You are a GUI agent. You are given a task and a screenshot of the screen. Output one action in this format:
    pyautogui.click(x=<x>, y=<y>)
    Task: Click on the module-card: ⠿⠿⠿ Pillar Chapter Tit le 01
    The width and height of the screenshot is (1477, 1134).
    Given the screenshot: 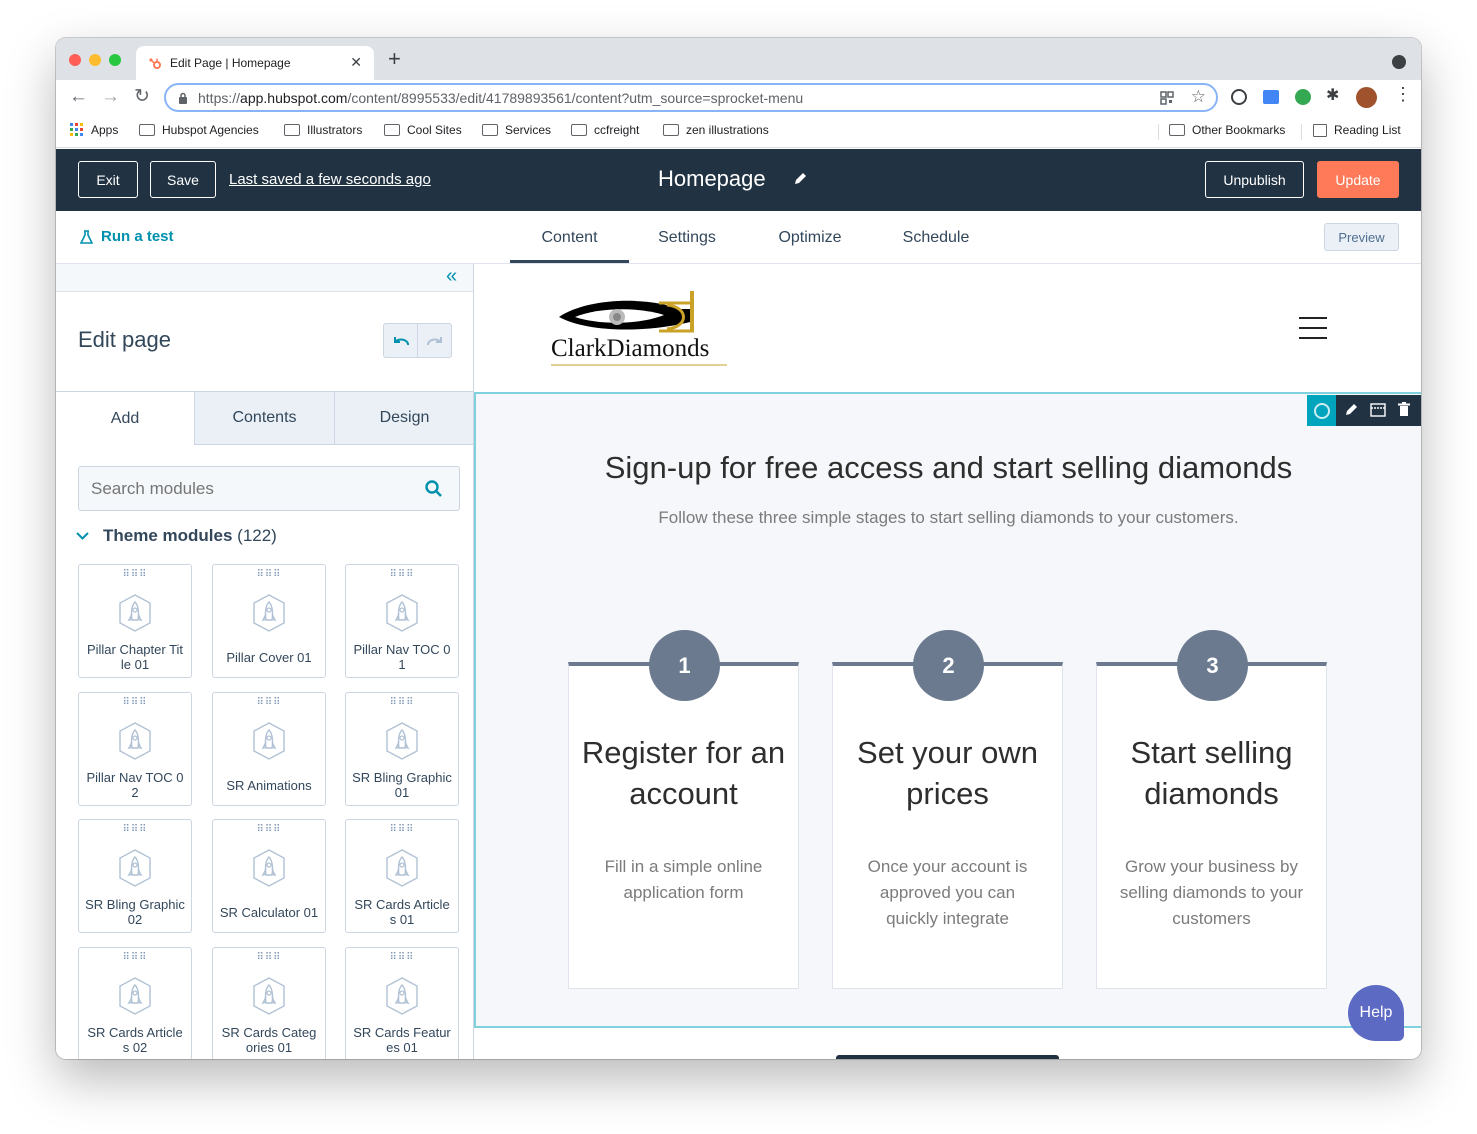 What is the action you would take?
    pyautogui.click(x=135, y=621)
    